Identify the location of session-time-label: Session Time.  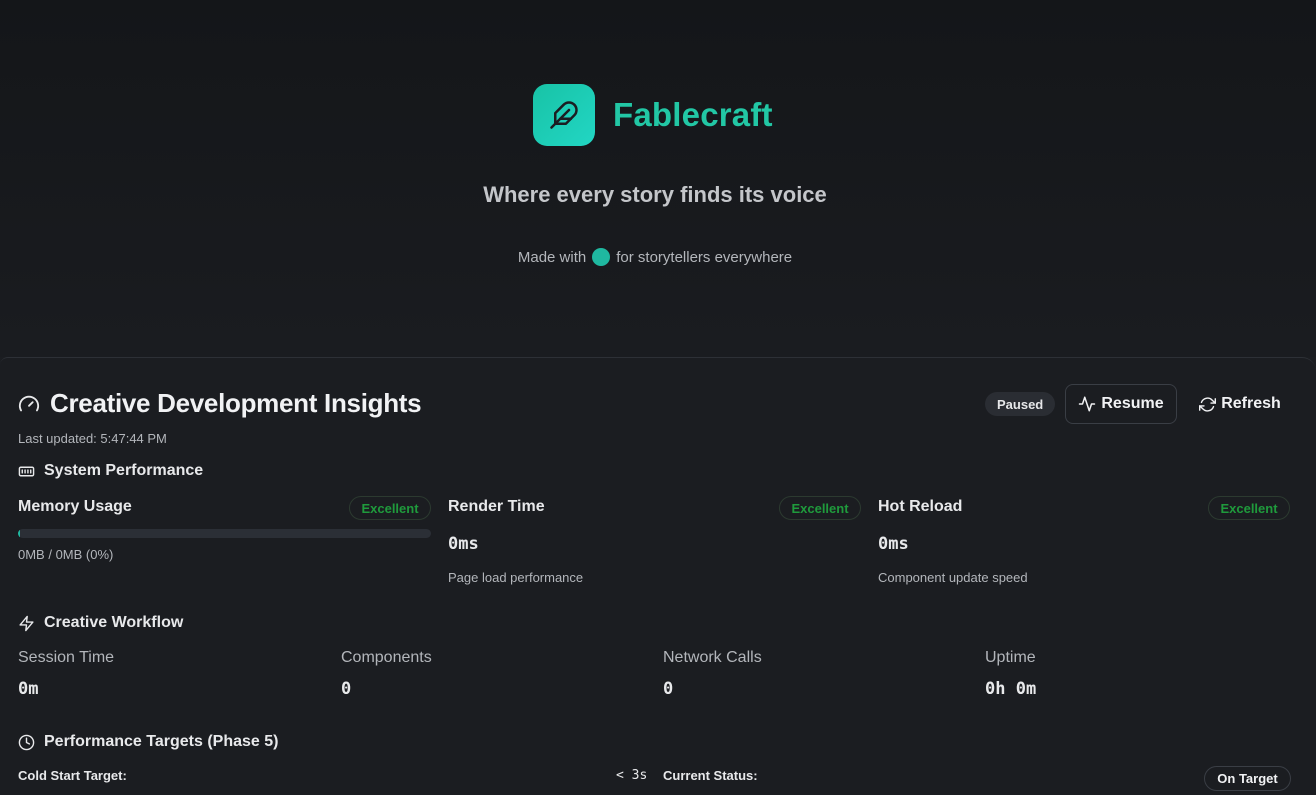
(66, 657).